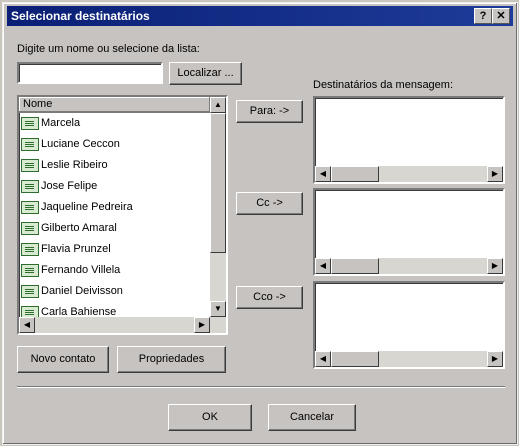 The width and height of the screenshot is (519, 446). Describe the element at coordinates (218, 105) in the screenshot. I see `arrow-up-icon: ▲` at that location.